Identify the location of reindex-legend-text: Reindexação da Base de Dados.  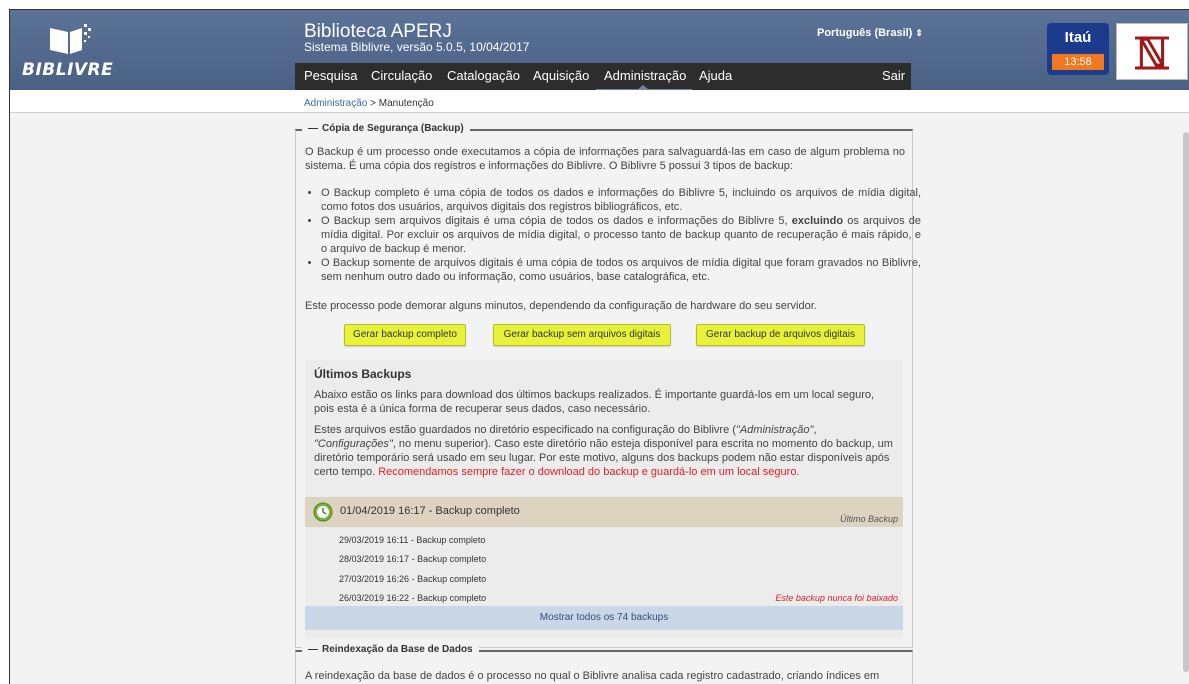
(397, 649).